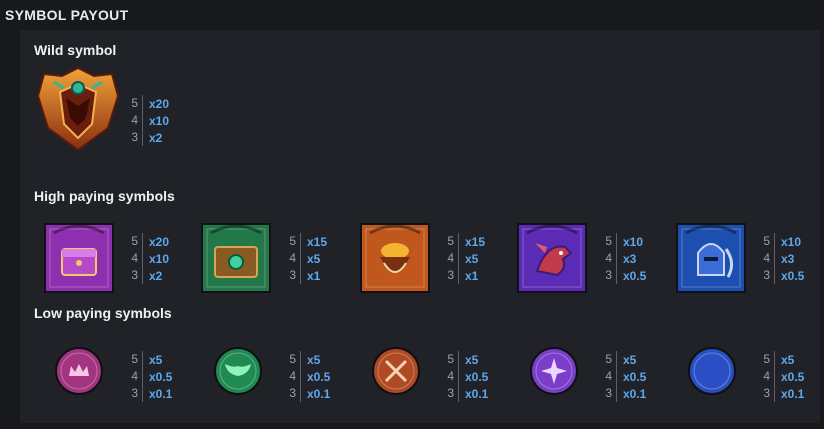  Describe the element at coordinates (396, 373) in the screenshot. I see `swords-rune-icon` at that location.